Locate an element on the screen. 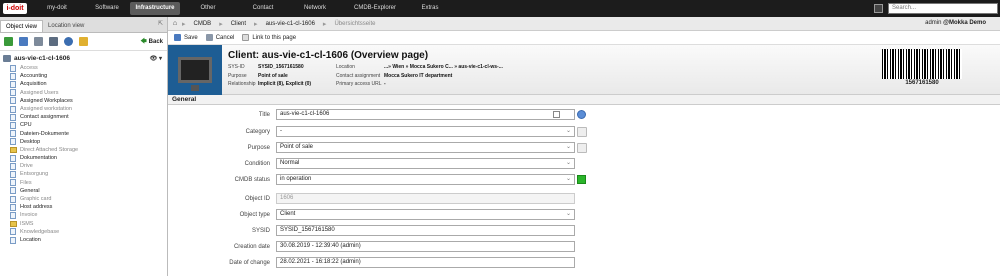  tools-icon is located at coordinates (878, 8).